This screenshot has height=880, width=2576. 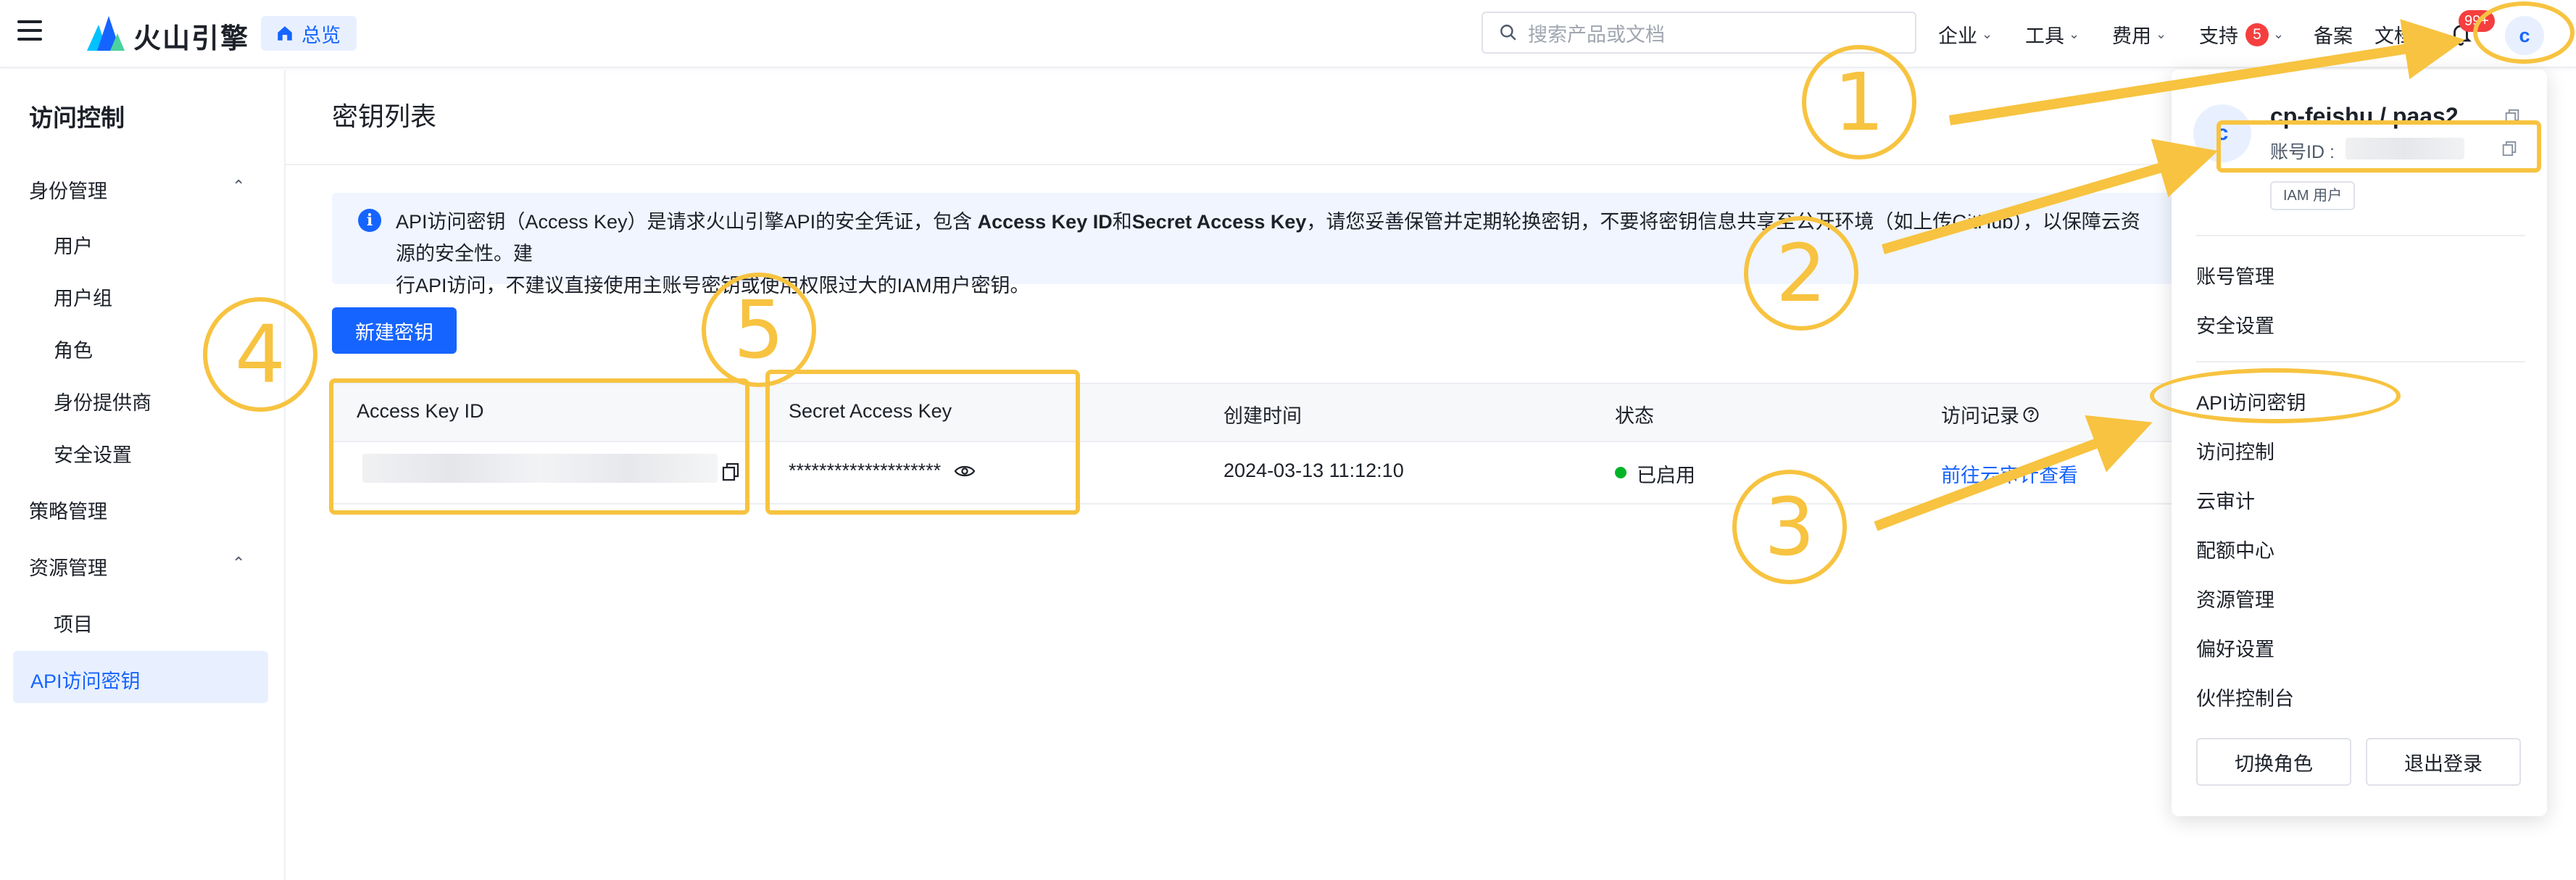 I want to click on nav-tools: 工具 ⌄, so click(x=2052, y=34).